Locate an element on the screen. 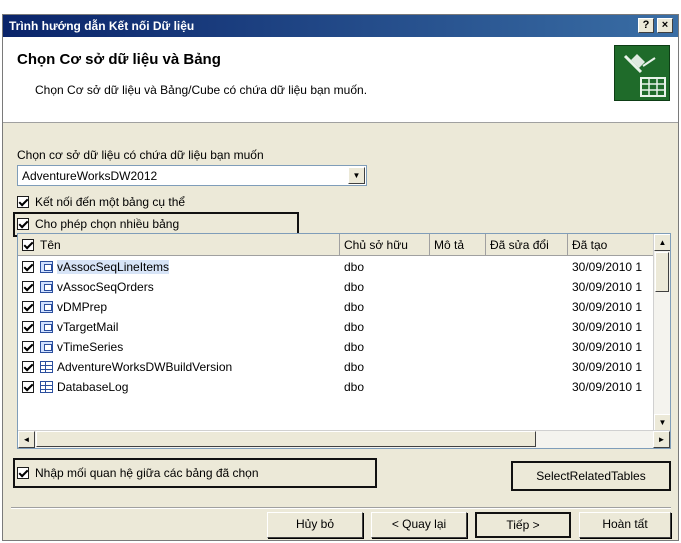 Image resolution: width=681 pixels, height=543 pixels. row-name-cell: AdventureWorksDWBuildVersion is located at coordinates (179, 367).